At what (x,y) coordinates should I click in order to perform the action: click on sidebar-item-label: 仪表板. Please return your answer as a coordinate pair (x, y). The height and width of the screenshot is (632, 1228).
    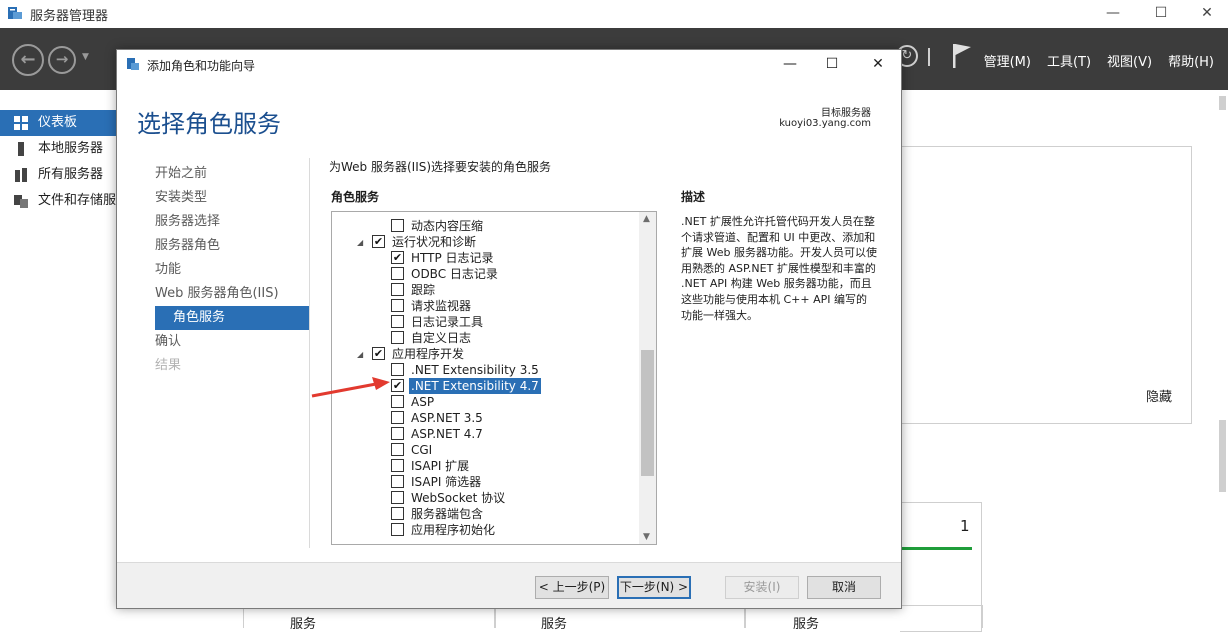
    Looking at the image, I should click on (58, 122).